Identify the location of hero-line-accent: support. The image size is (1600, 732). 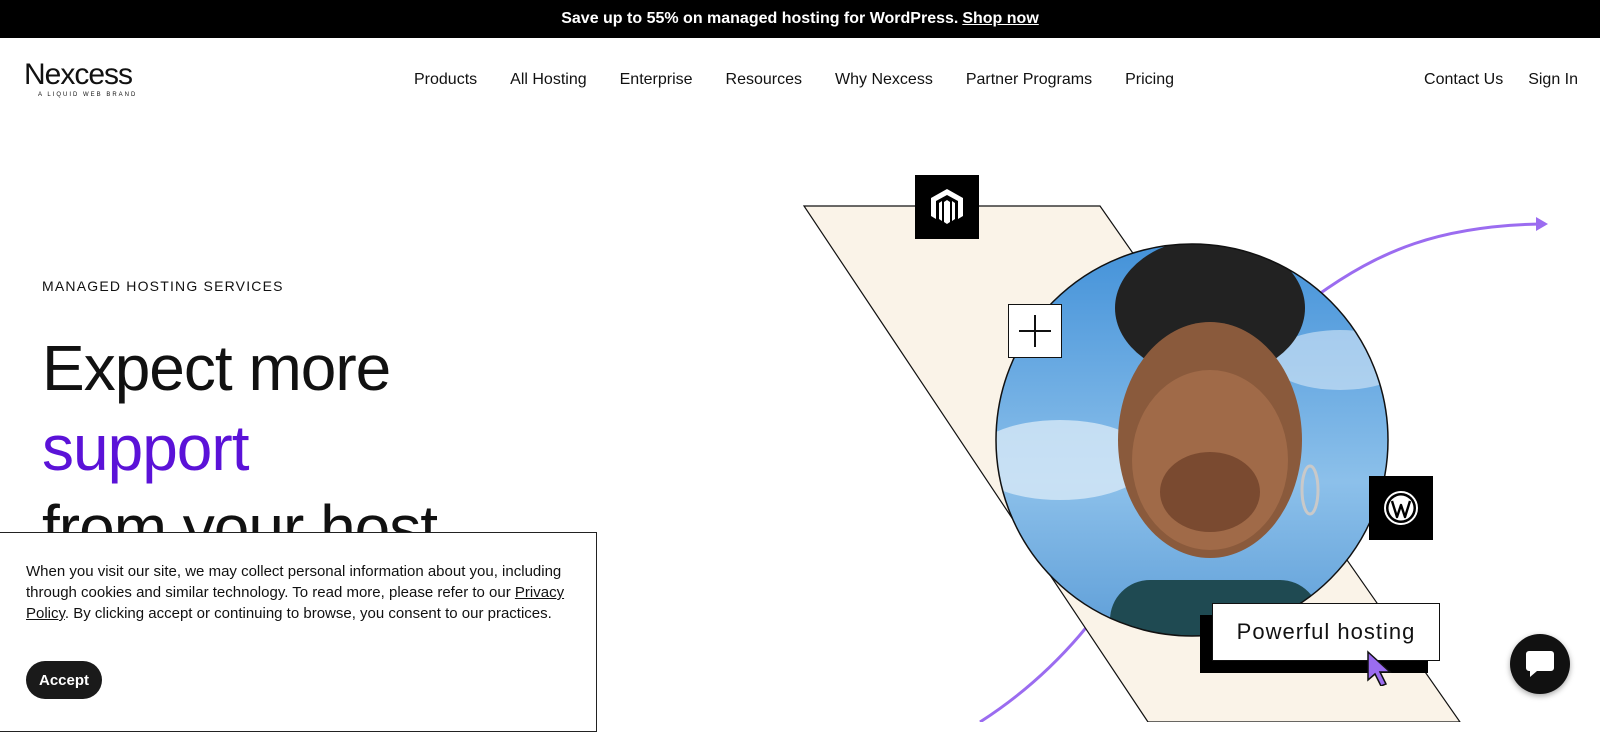
(145, 448).